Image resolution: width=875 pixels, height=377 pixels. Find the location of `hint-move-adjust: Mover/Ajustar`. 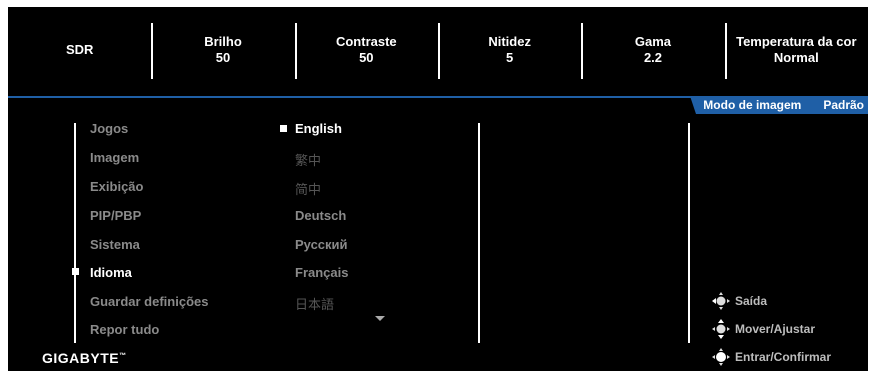

hint-move-adjust: Mover/Ajustar is located at coordinates (763, 329).